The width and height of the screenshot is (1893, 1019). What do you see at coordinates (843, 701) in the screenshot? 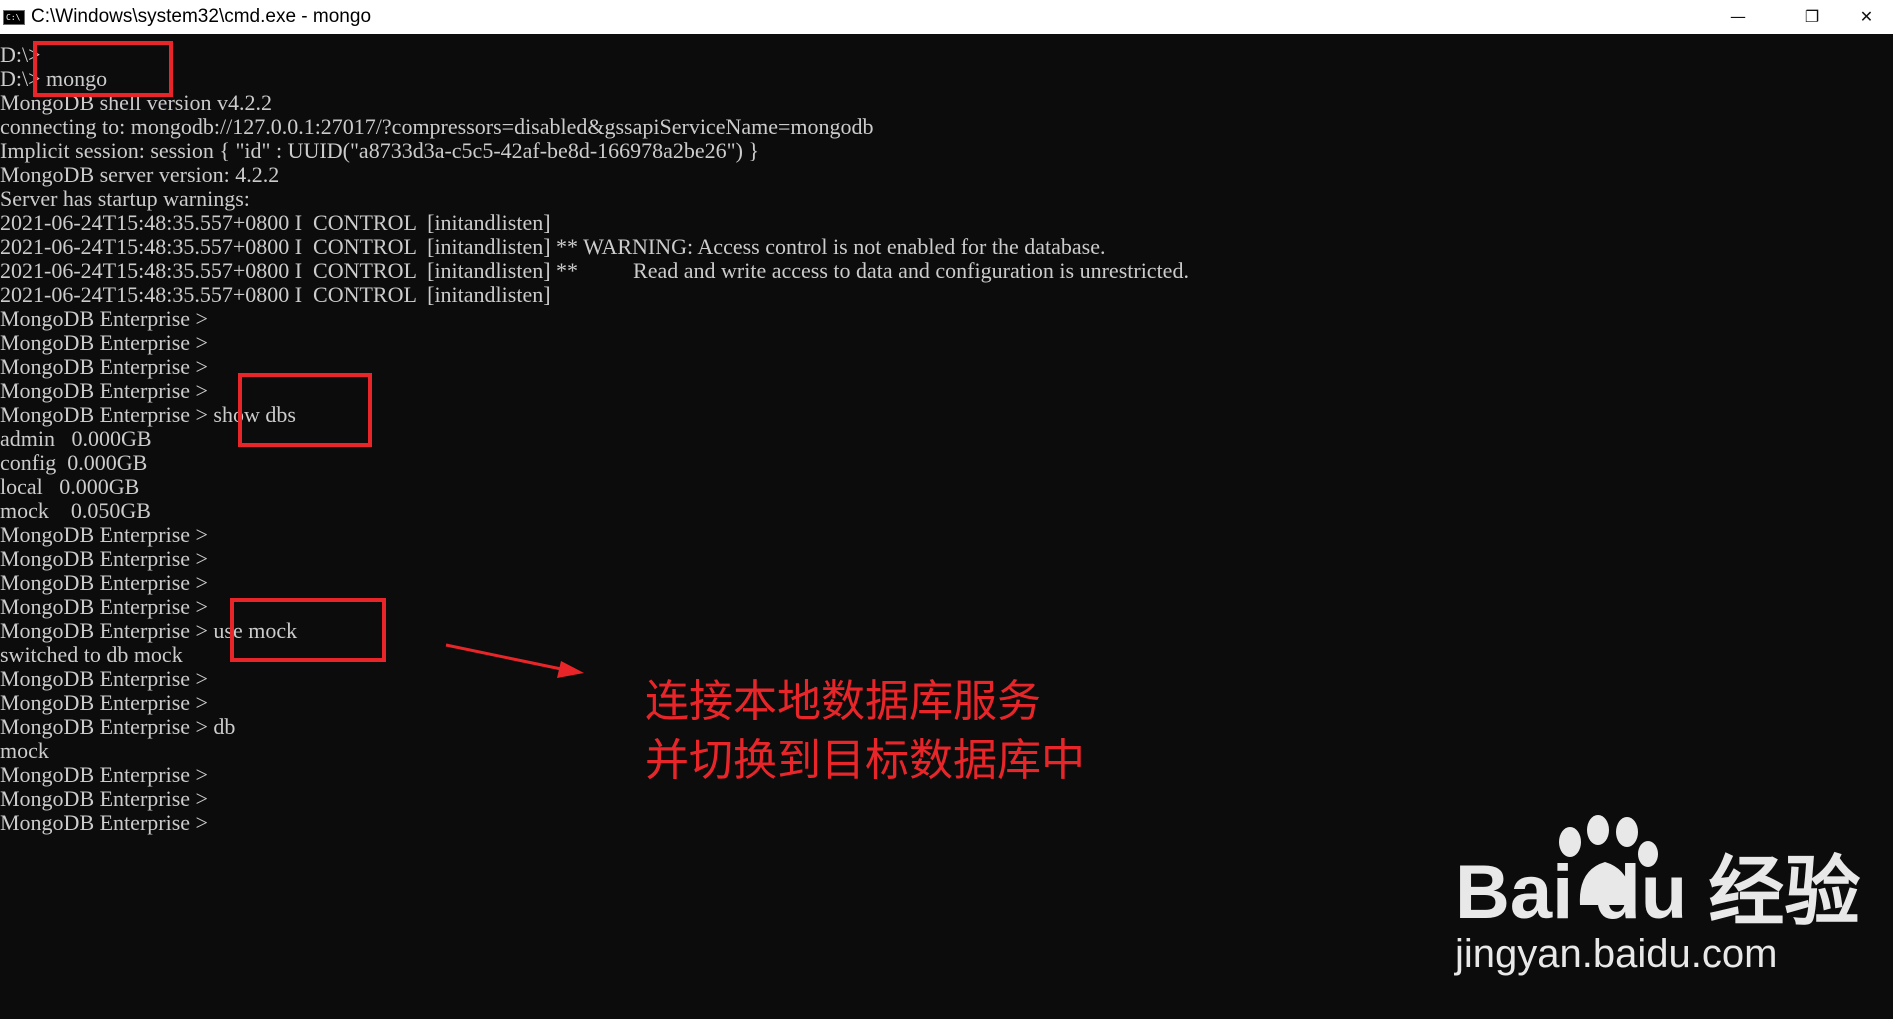
I see `annotation-line-1: 连接本地数据库服务` at bounding box center [843, 701].